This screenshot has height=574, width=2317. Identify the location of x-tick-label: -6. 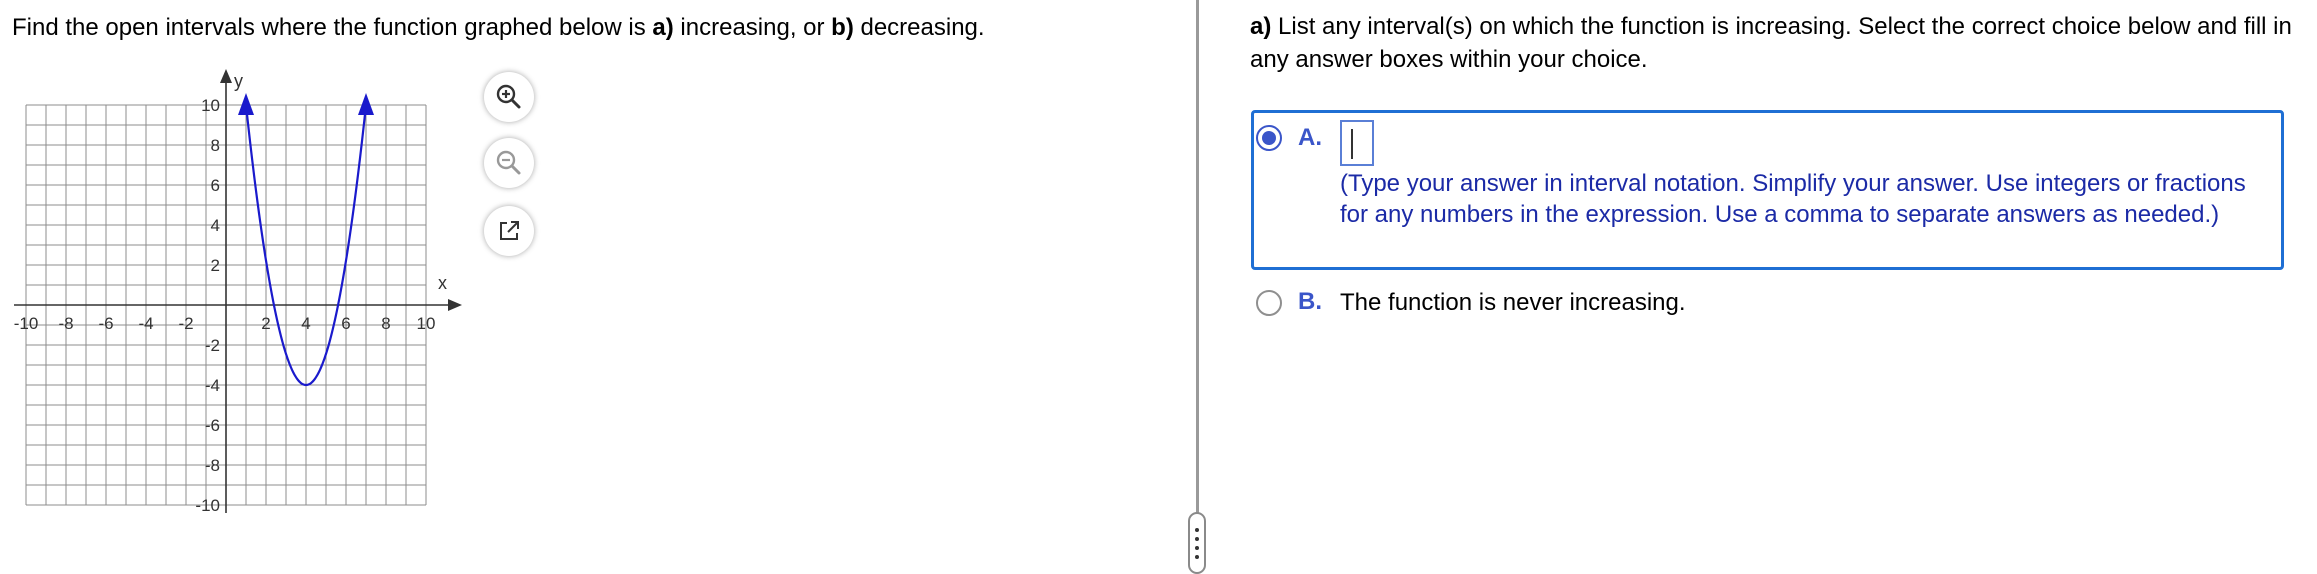
(105, 323).